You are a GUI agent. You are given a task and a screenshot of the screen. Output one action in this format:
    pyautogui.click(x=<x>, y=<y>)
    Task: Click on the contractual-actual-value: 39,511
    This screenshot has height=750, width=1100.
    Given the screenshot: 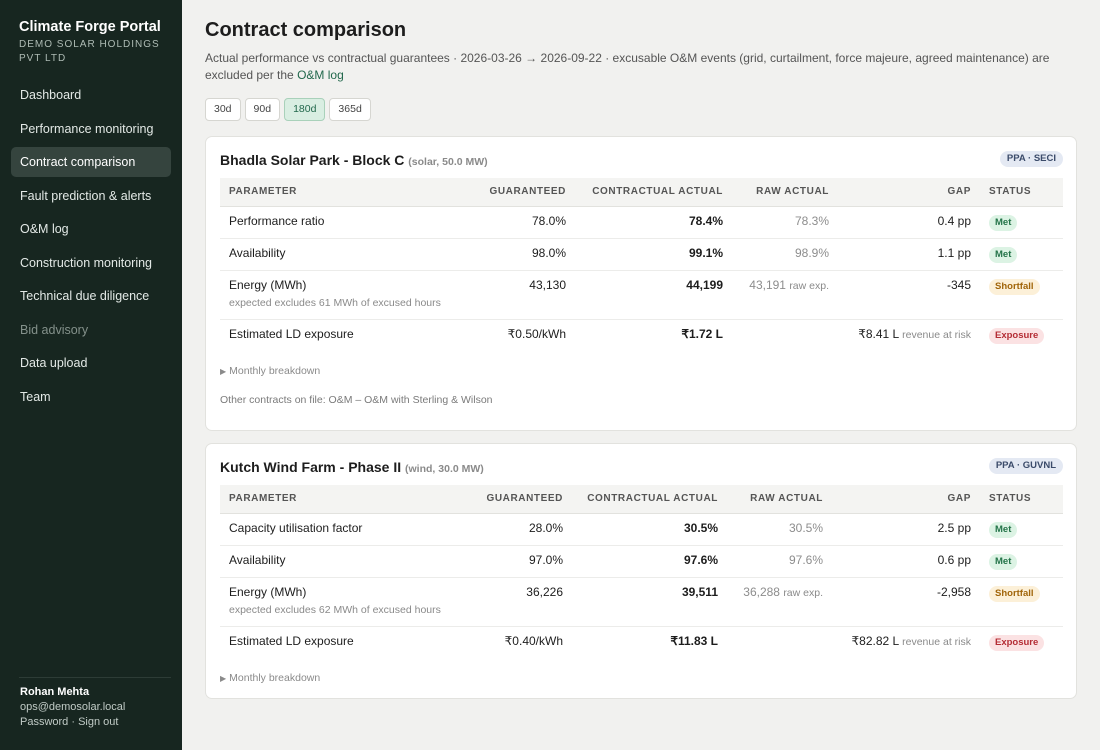 What is the action you would take?
    pyautogui.click(x=699, y=591)
    